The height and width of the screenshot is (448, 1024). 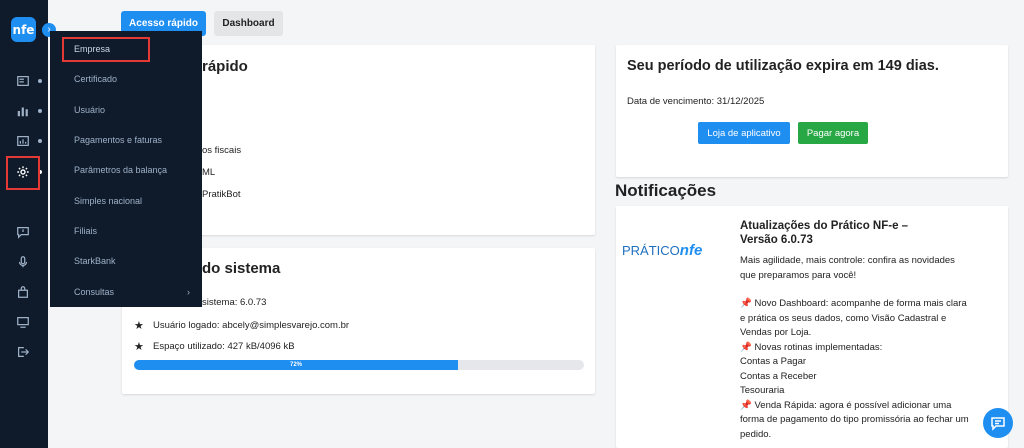 What do you see at coordinates (208, 172) in the screenshot?
I see `quick-link: ML` at bounding box center [208, 172].